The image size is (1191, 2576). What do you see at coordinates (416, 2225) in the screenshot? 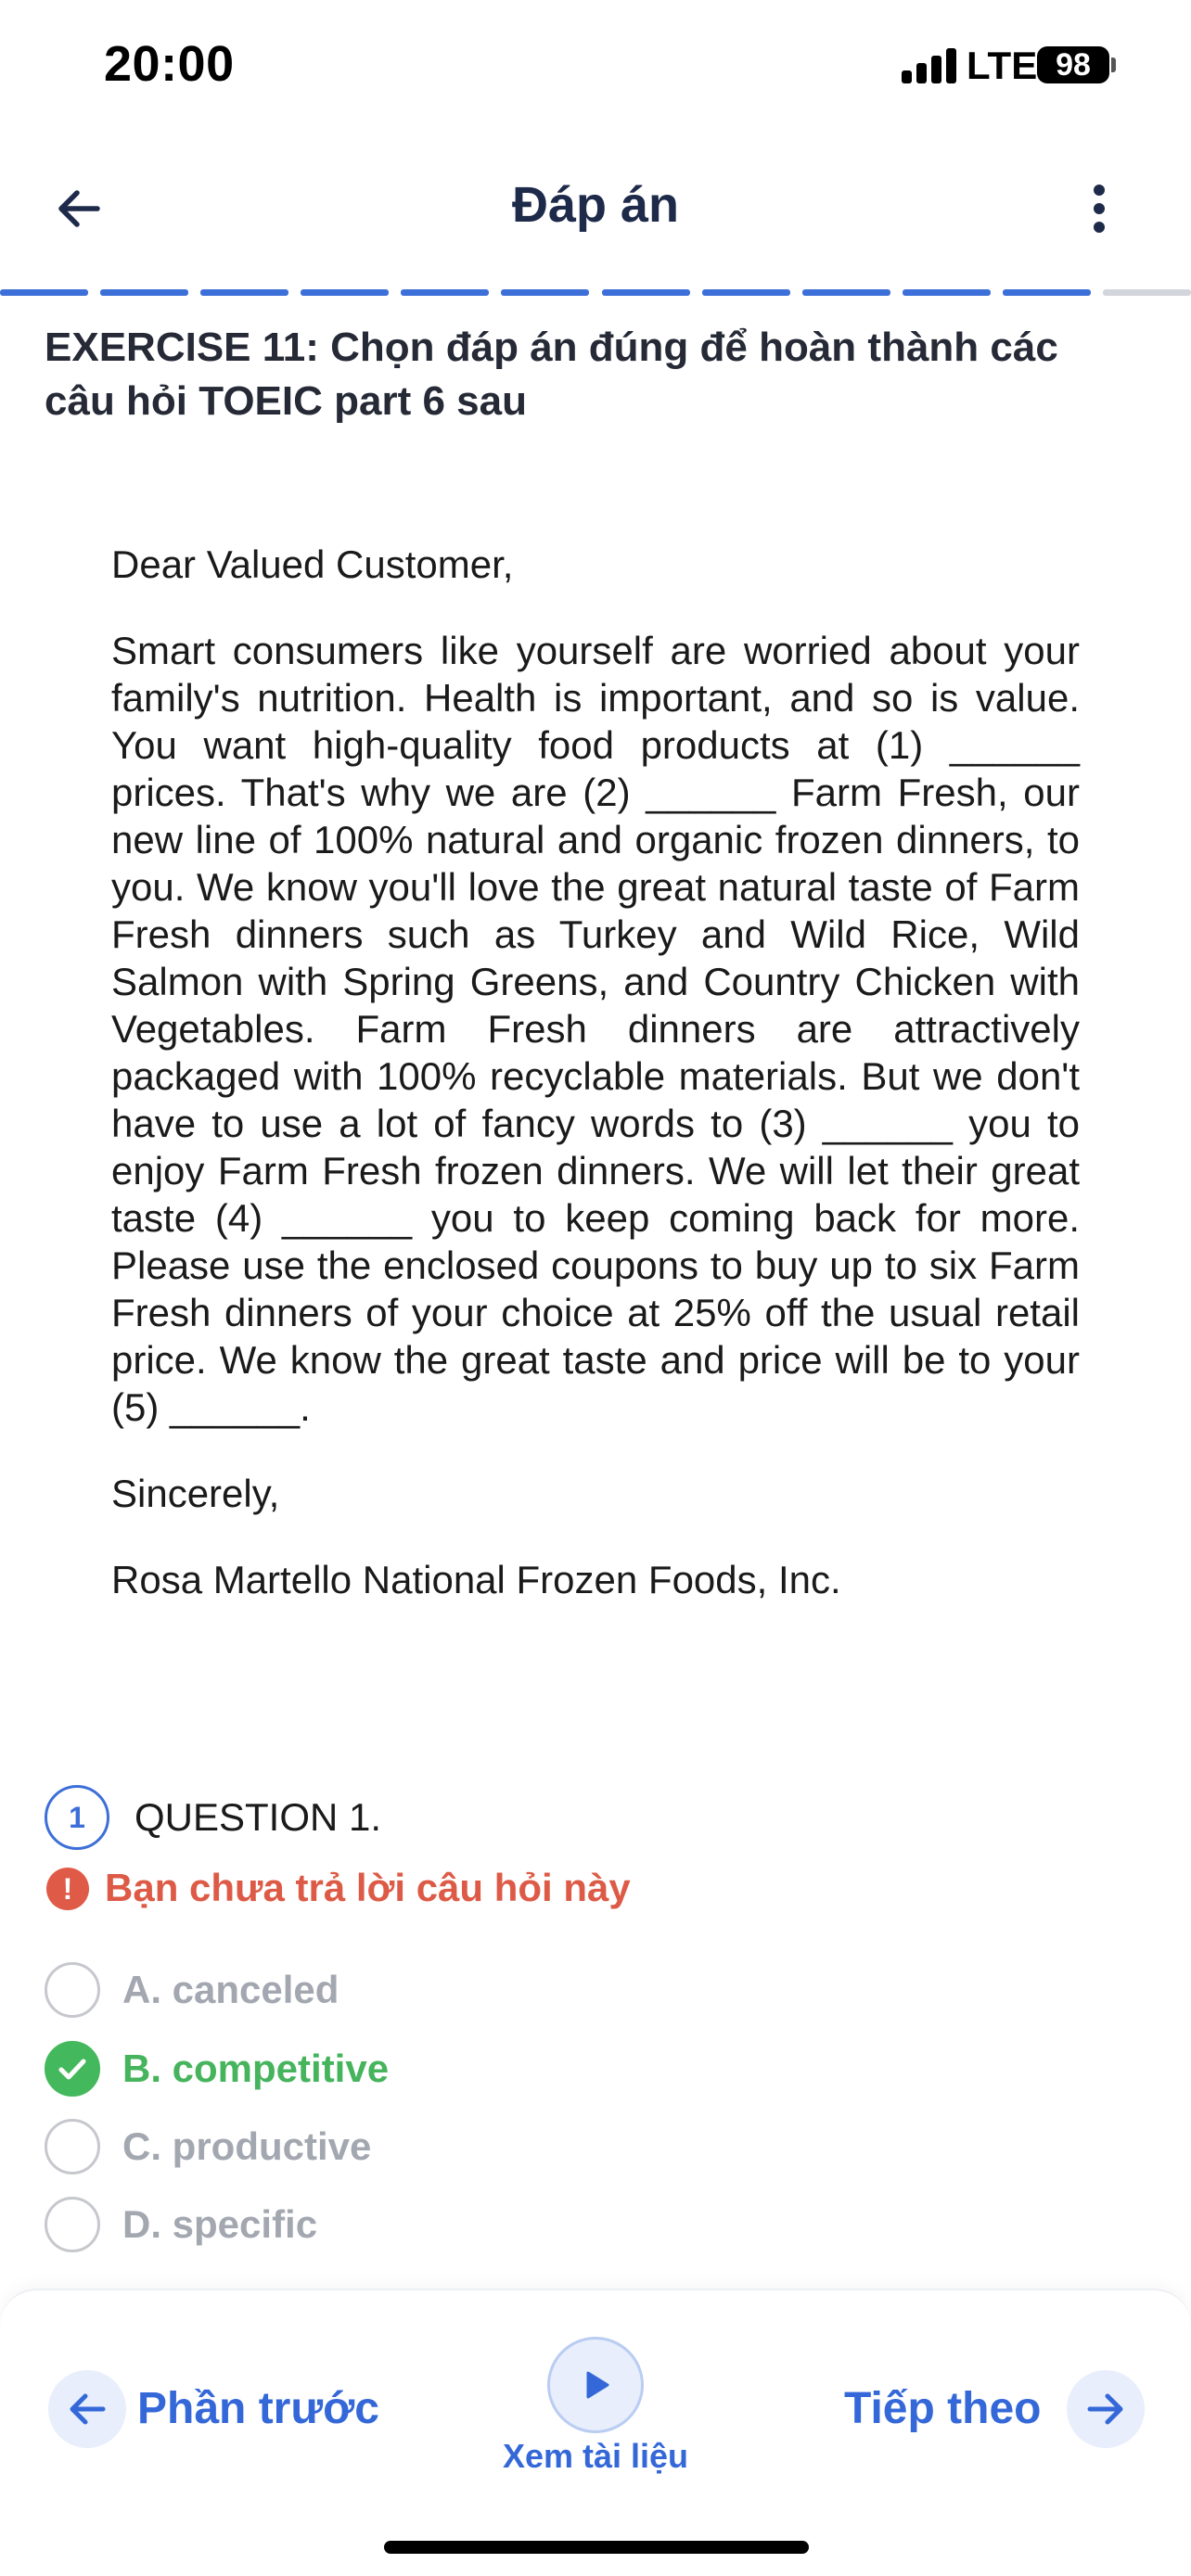
I see `answer-option-d: D. specific` at bounding box center [416, 2225].